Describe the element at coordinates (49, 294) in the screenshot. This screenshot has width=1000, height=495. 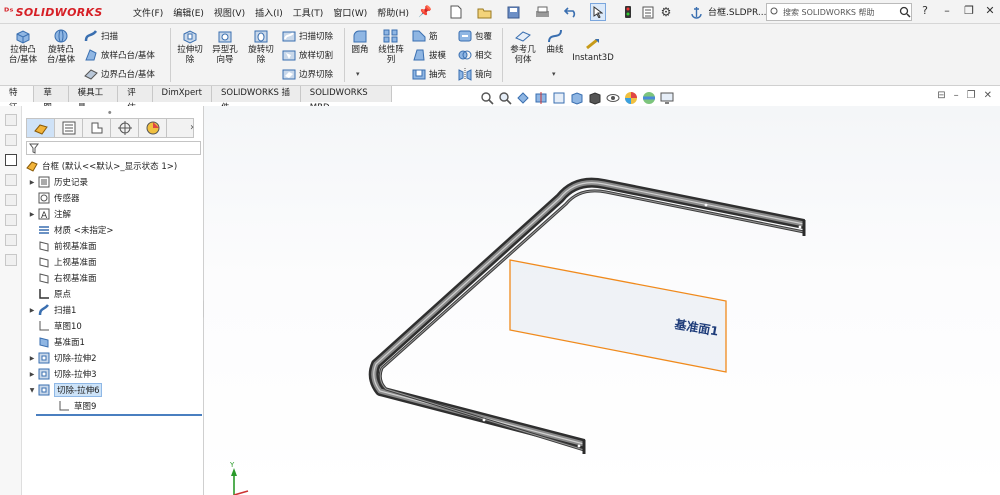
I see `tree-item-origin: 原点` at that location.